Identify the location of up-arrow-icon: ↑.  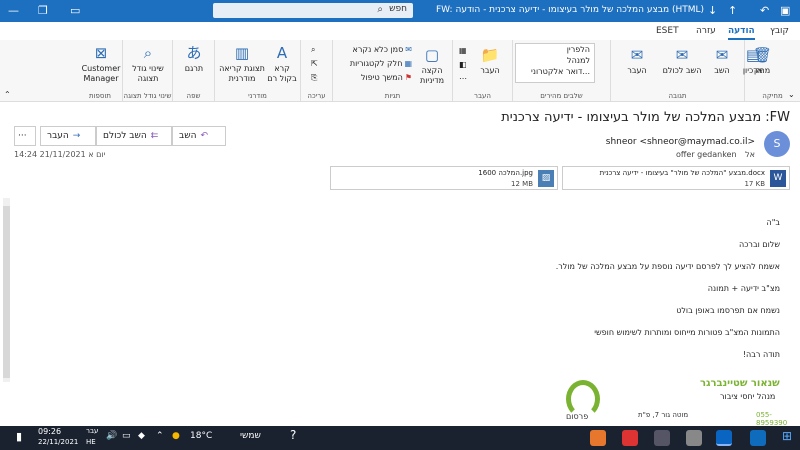
(732, 10).